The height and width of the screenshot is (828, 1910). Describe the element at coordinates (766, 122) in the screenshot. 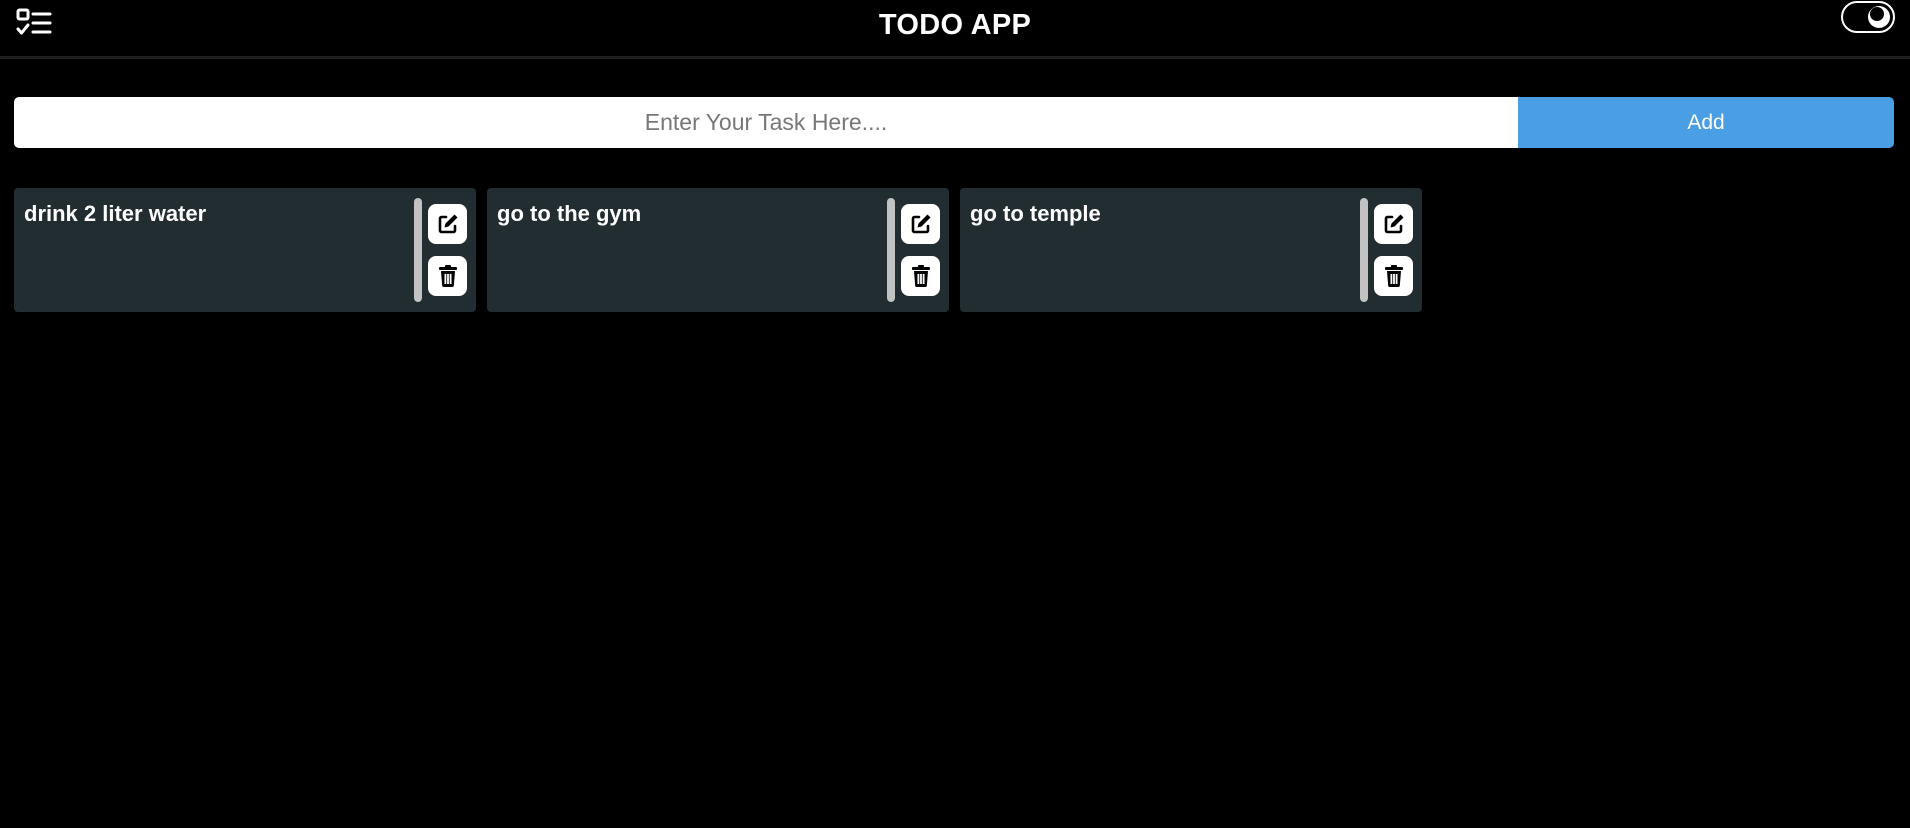

I see `task-input` at that location.